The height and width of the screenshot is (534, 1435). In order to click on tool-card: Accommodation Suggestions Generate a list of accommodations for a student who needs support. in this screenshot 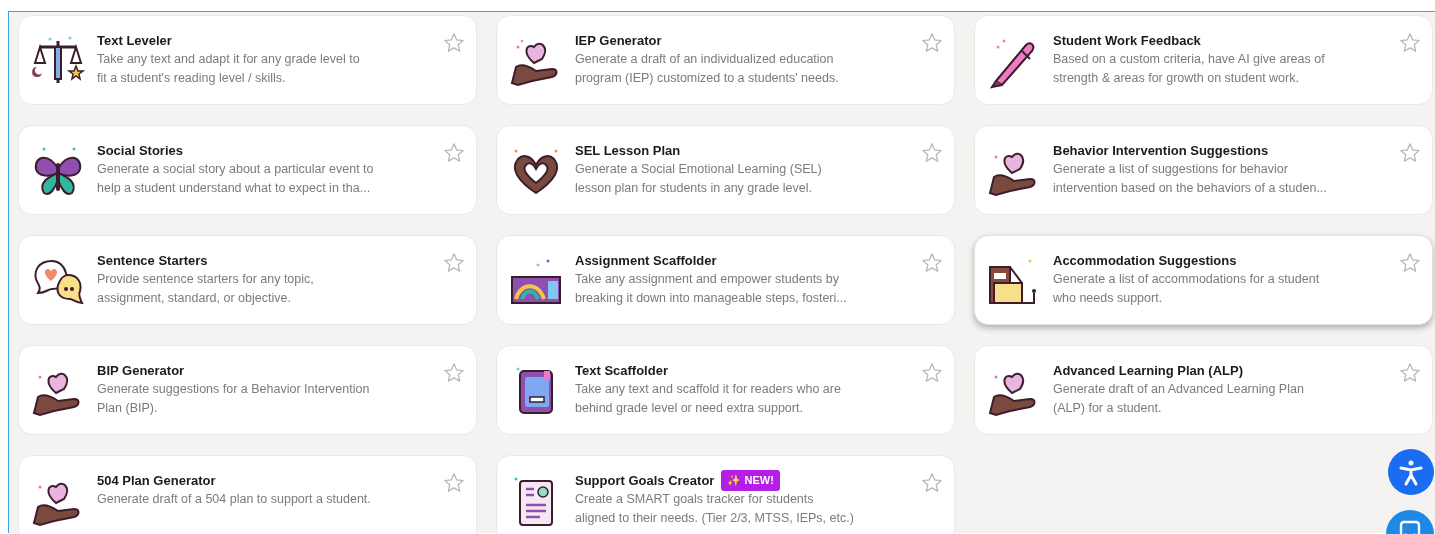, I will do `click(1203, 280)`.